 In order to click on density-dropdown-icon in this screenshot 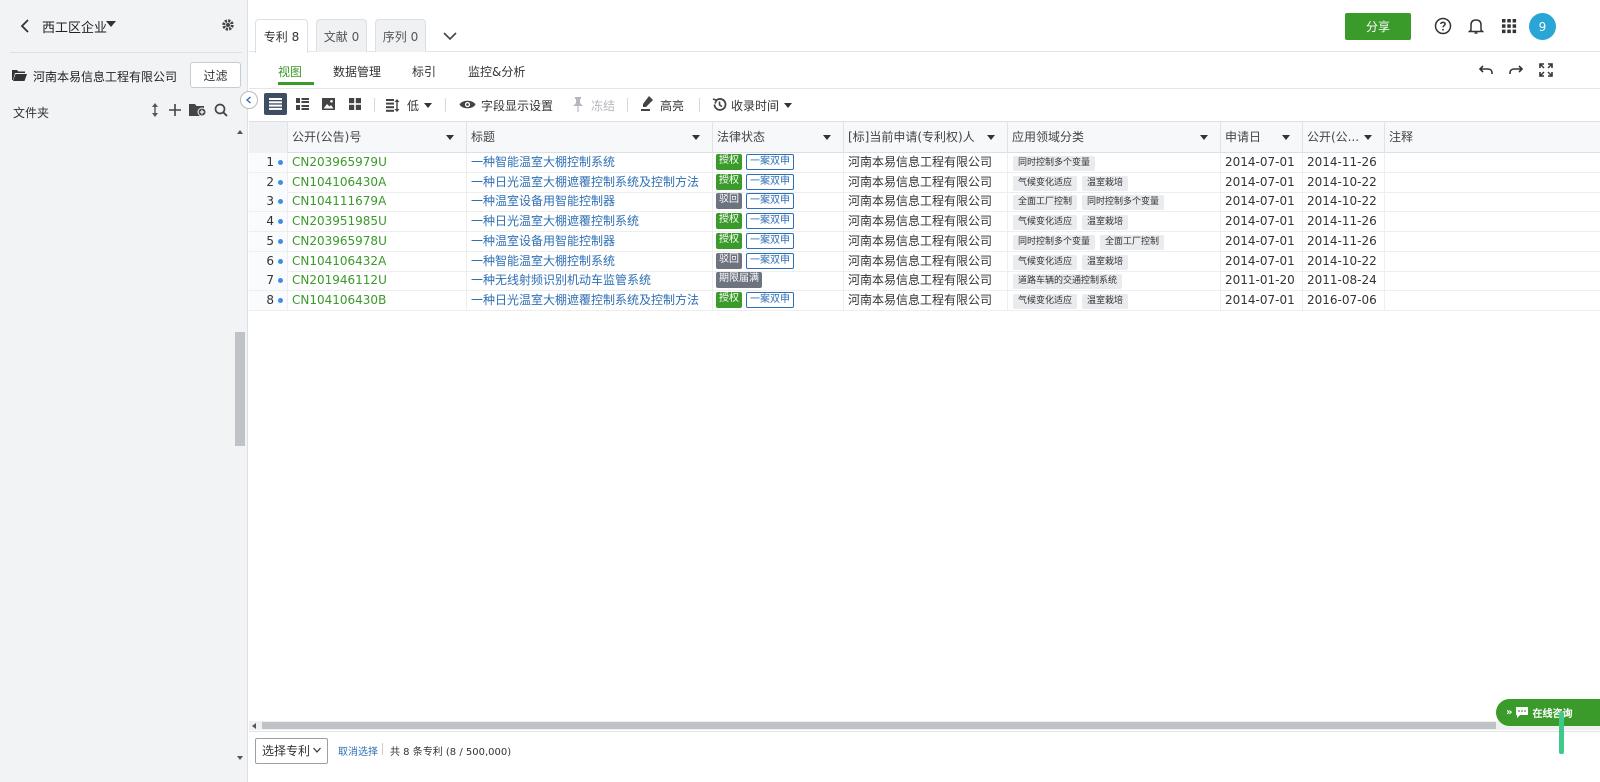, I will do `click(428, 105)`.